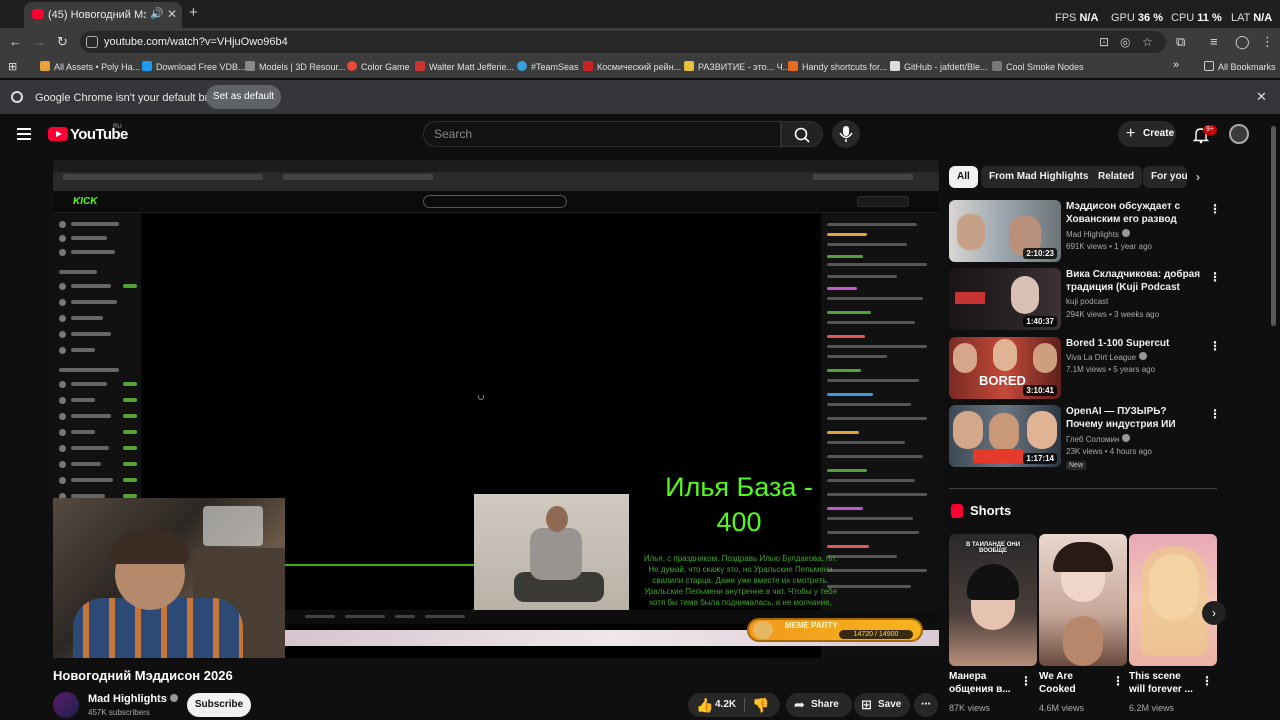 This screenshot has height=720, width=1280. I want to click on chip-all: All, so click(963, 177).